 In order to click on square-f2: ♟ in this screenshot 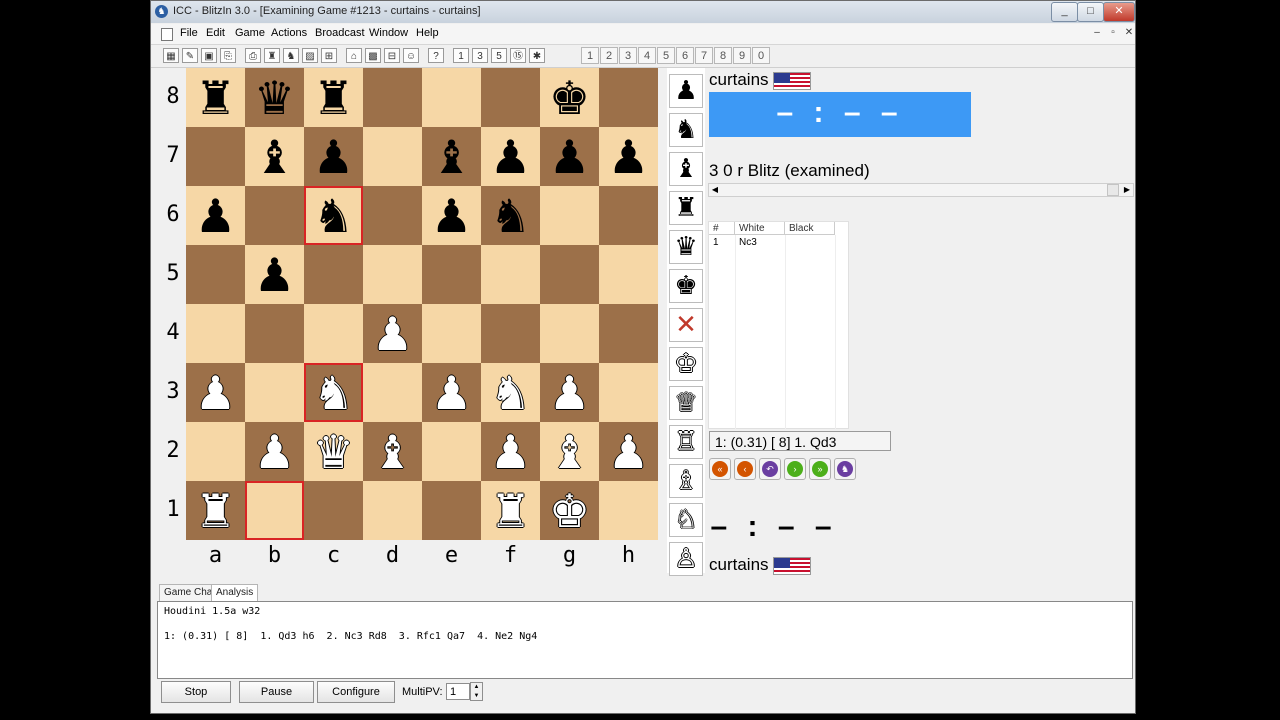, I will do `click(510, 451)`.